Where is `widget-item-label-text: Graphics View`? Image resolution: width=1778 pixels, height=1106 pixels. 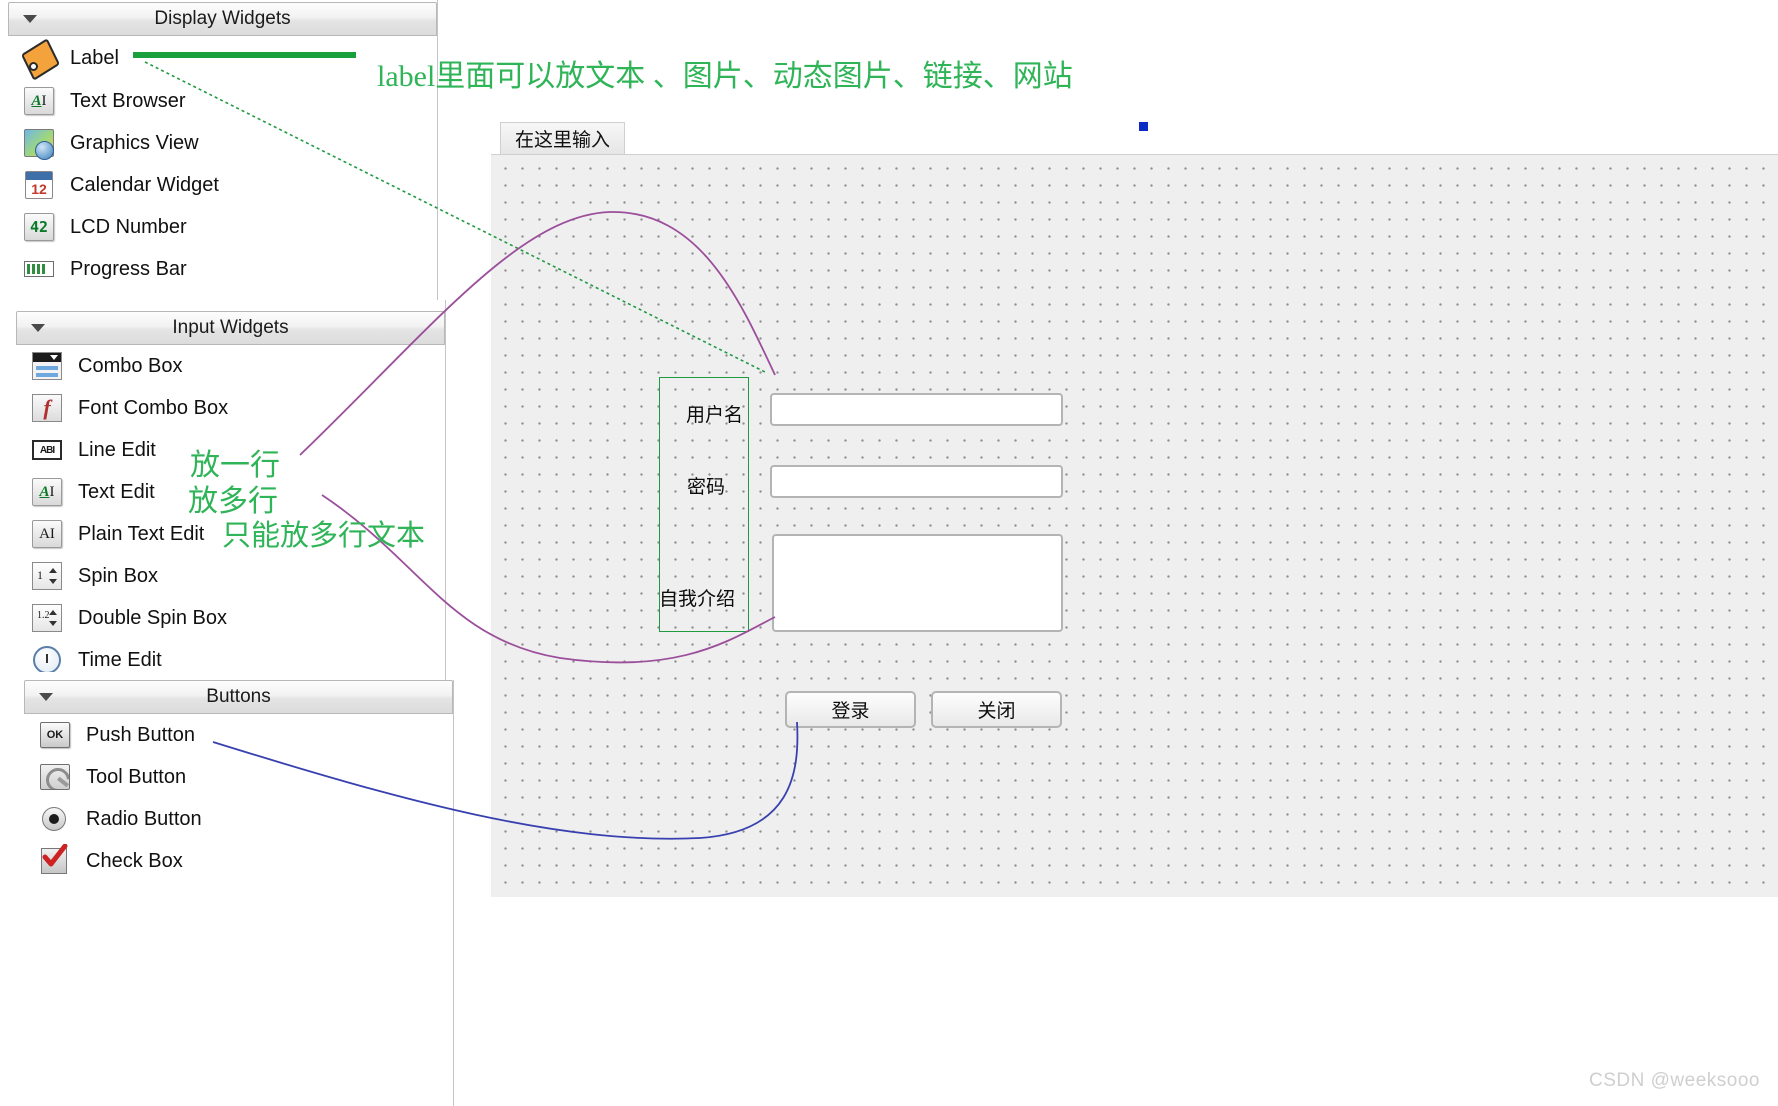
widget-item-label-text: Graphics View is located at coordinates (134, 142).